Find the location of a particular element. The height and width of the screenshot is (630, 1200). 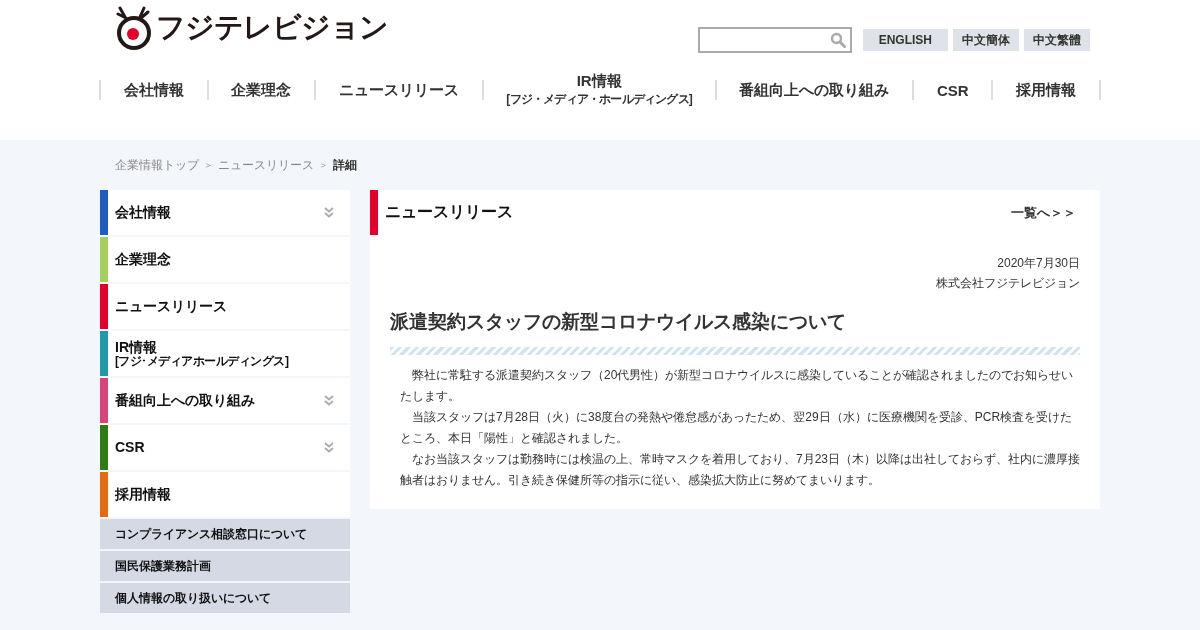

sidebar-label: 番組向上への取り組み is located at coordinates (185, 400).